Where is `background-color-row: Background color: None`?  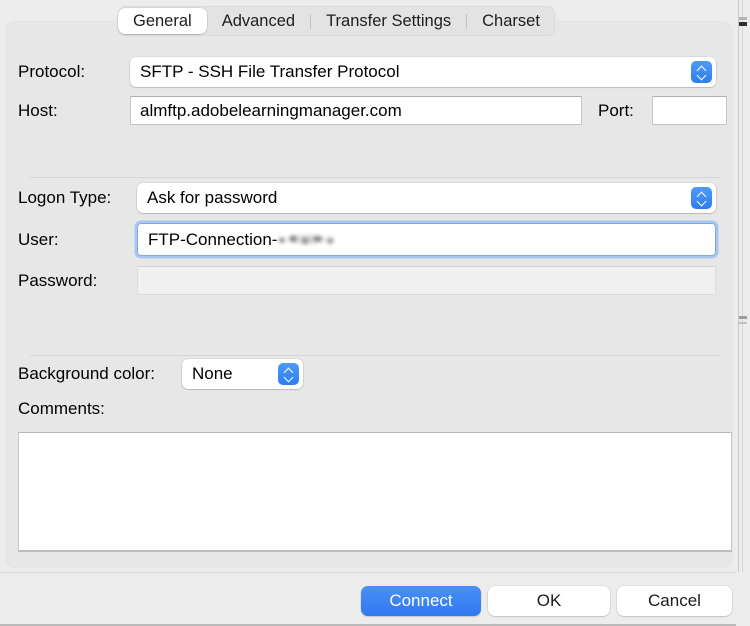
background-color-row: Background color: None is located at coordinates (160, 374).